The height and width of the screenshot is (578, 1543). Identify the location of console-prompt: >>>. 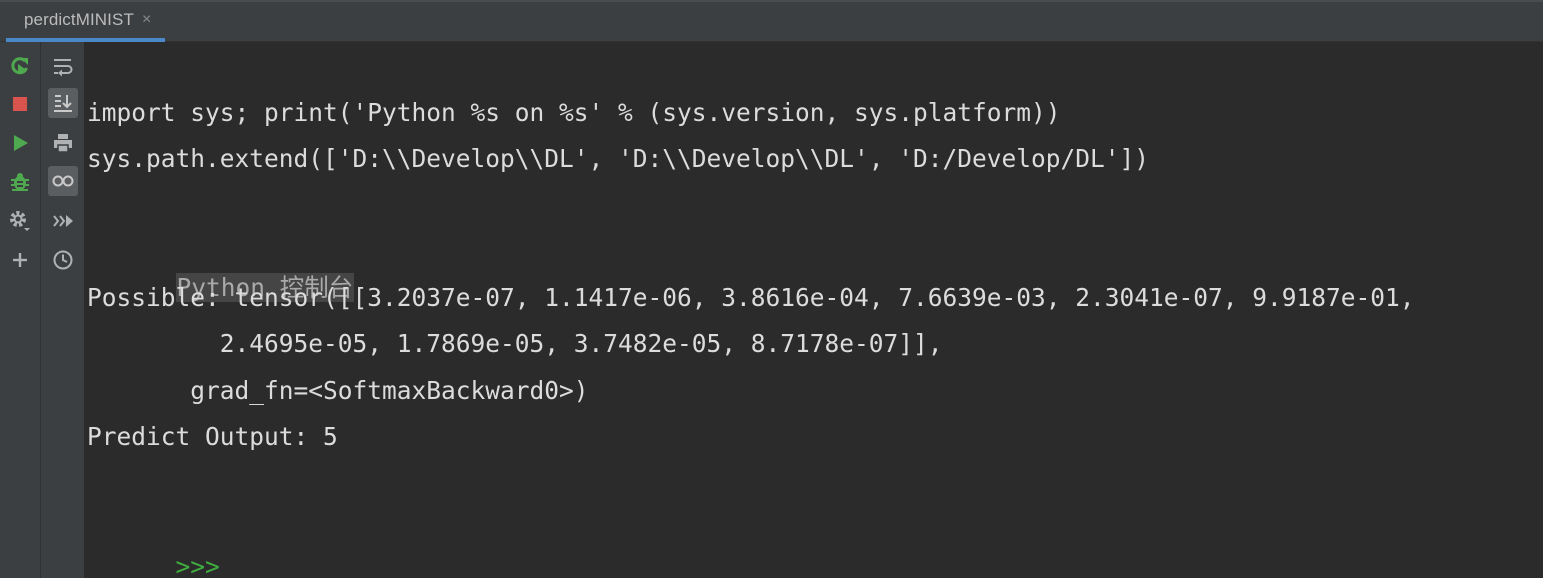
(197, 565).